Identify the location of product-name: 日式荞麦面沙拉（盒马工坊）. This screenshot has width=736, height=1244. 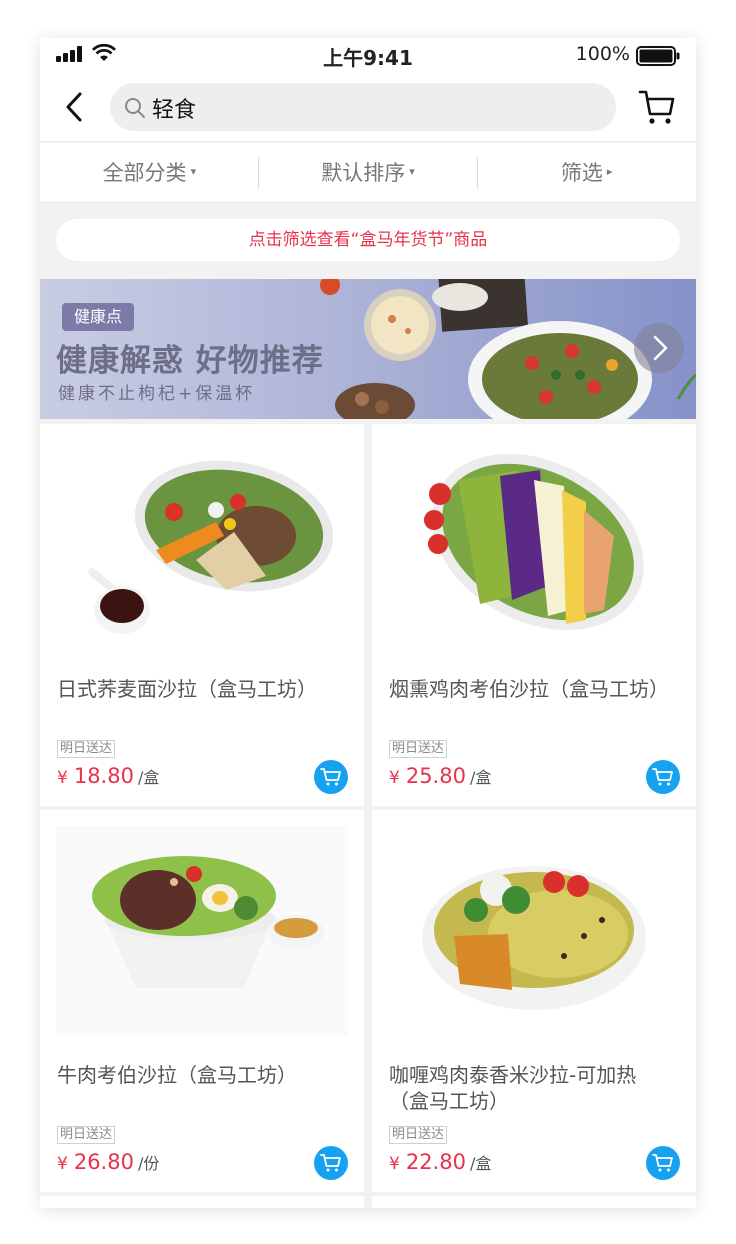
(187, 689).